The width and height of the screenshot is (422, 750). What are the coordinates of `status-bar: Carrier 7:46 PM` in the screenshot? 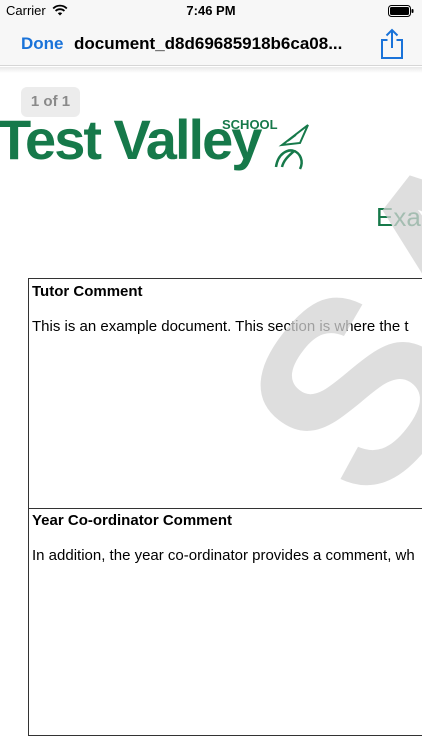 It's located at (211, 11).